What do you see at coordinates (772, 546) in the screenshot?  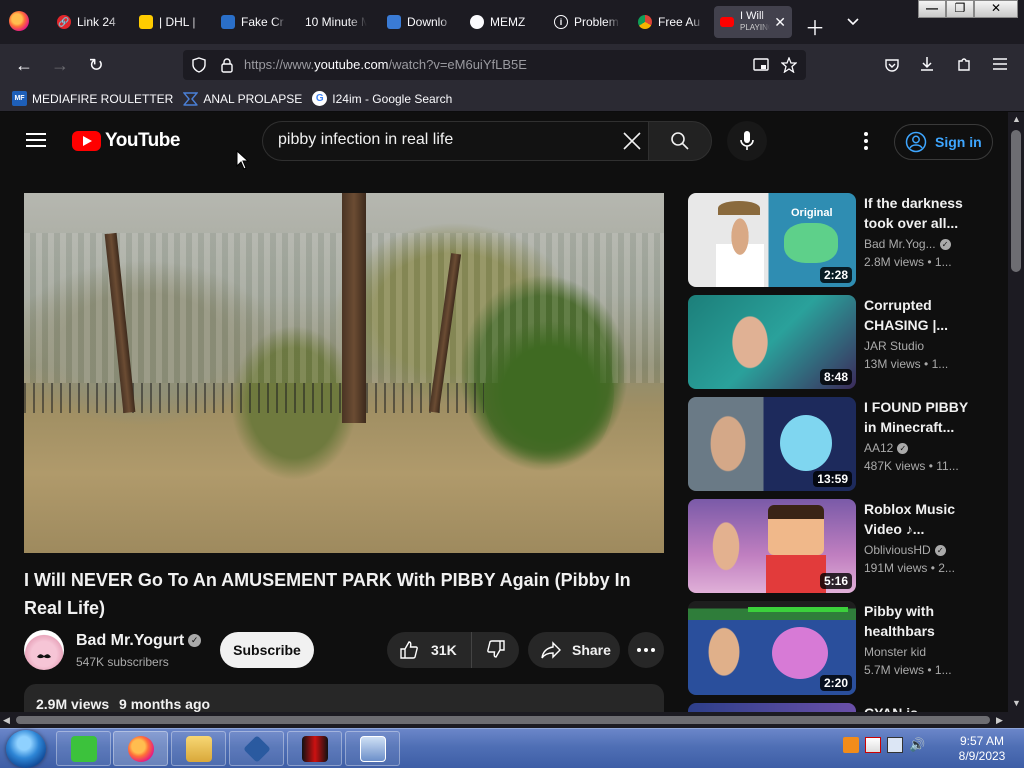 I see `video-thumbnail: 5:16` at bounding box center [772, 546].